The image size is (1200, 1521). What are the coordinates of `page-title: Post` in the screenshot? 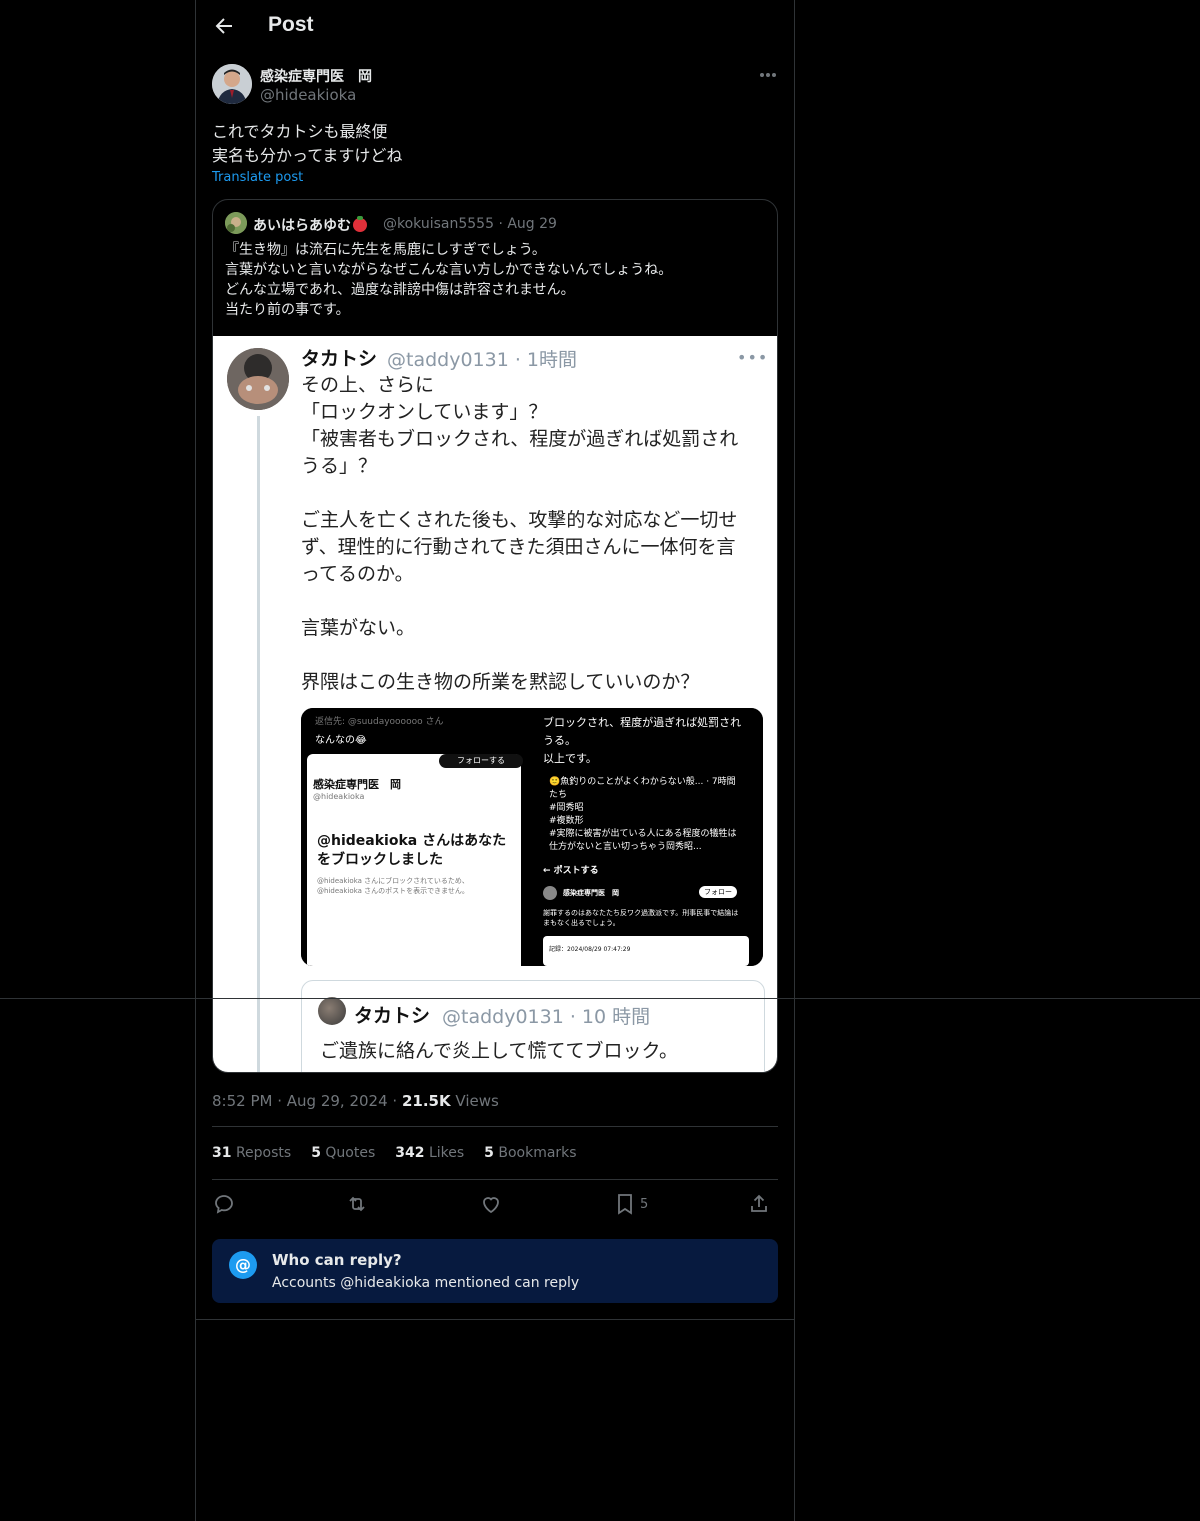 It's located at (291, 24).